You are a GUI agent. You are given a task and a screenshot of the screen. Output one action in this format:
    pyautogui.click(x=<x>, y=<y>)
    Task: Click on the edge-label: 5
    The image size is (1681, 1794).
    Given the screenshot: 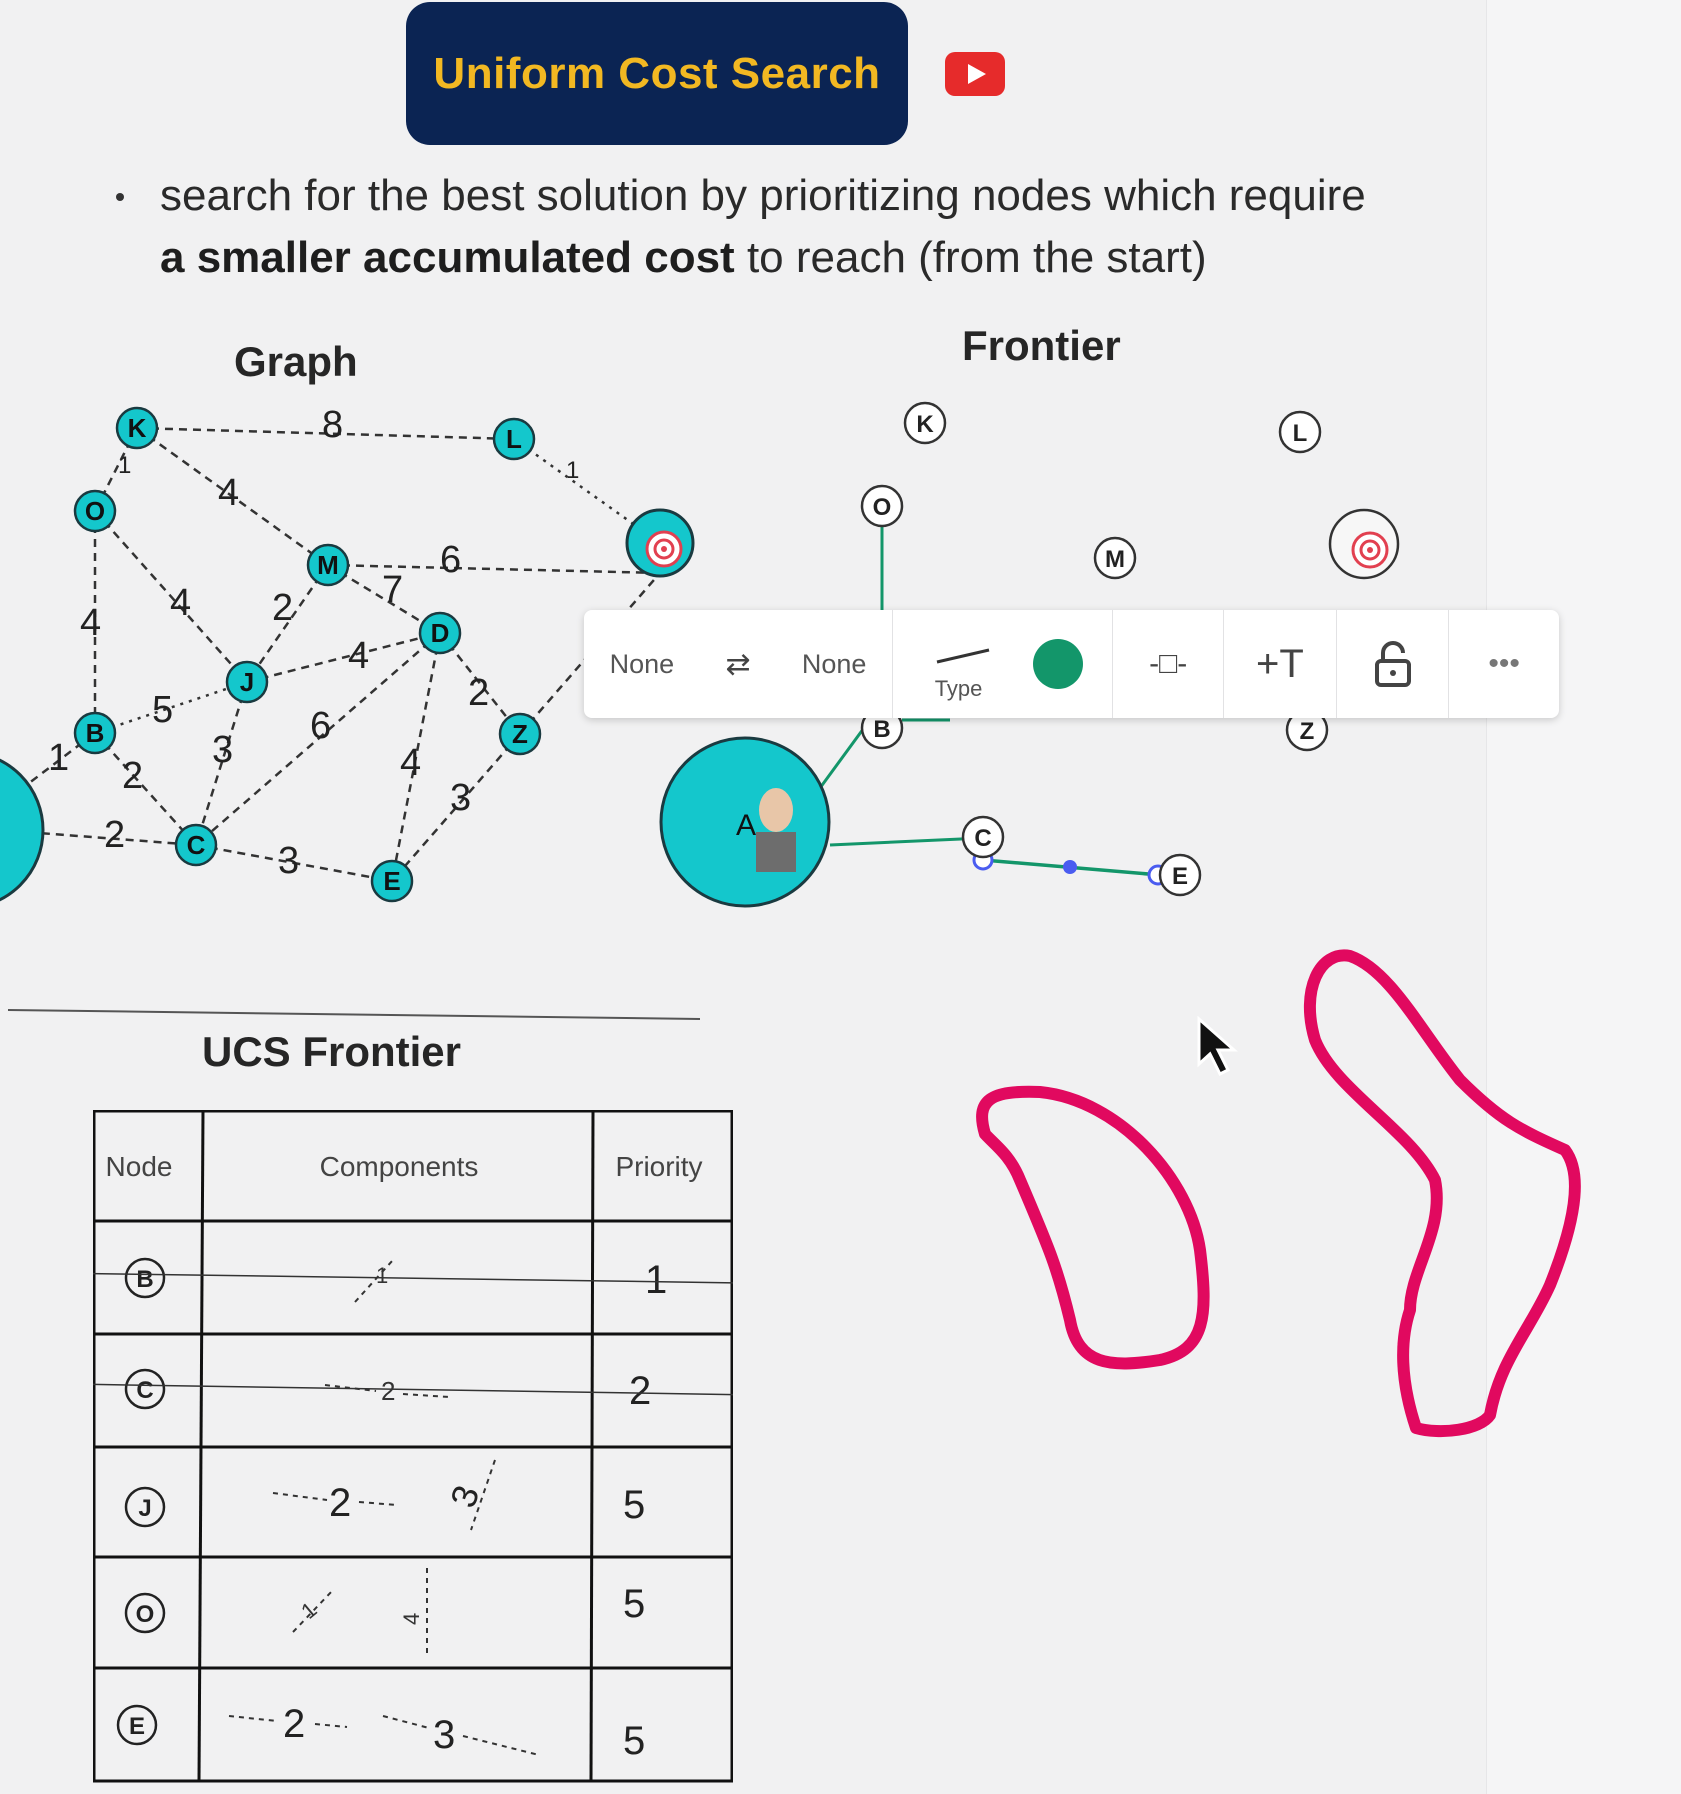 What is the action you would take?
    pyautogui.click(x=162, y=710)
    